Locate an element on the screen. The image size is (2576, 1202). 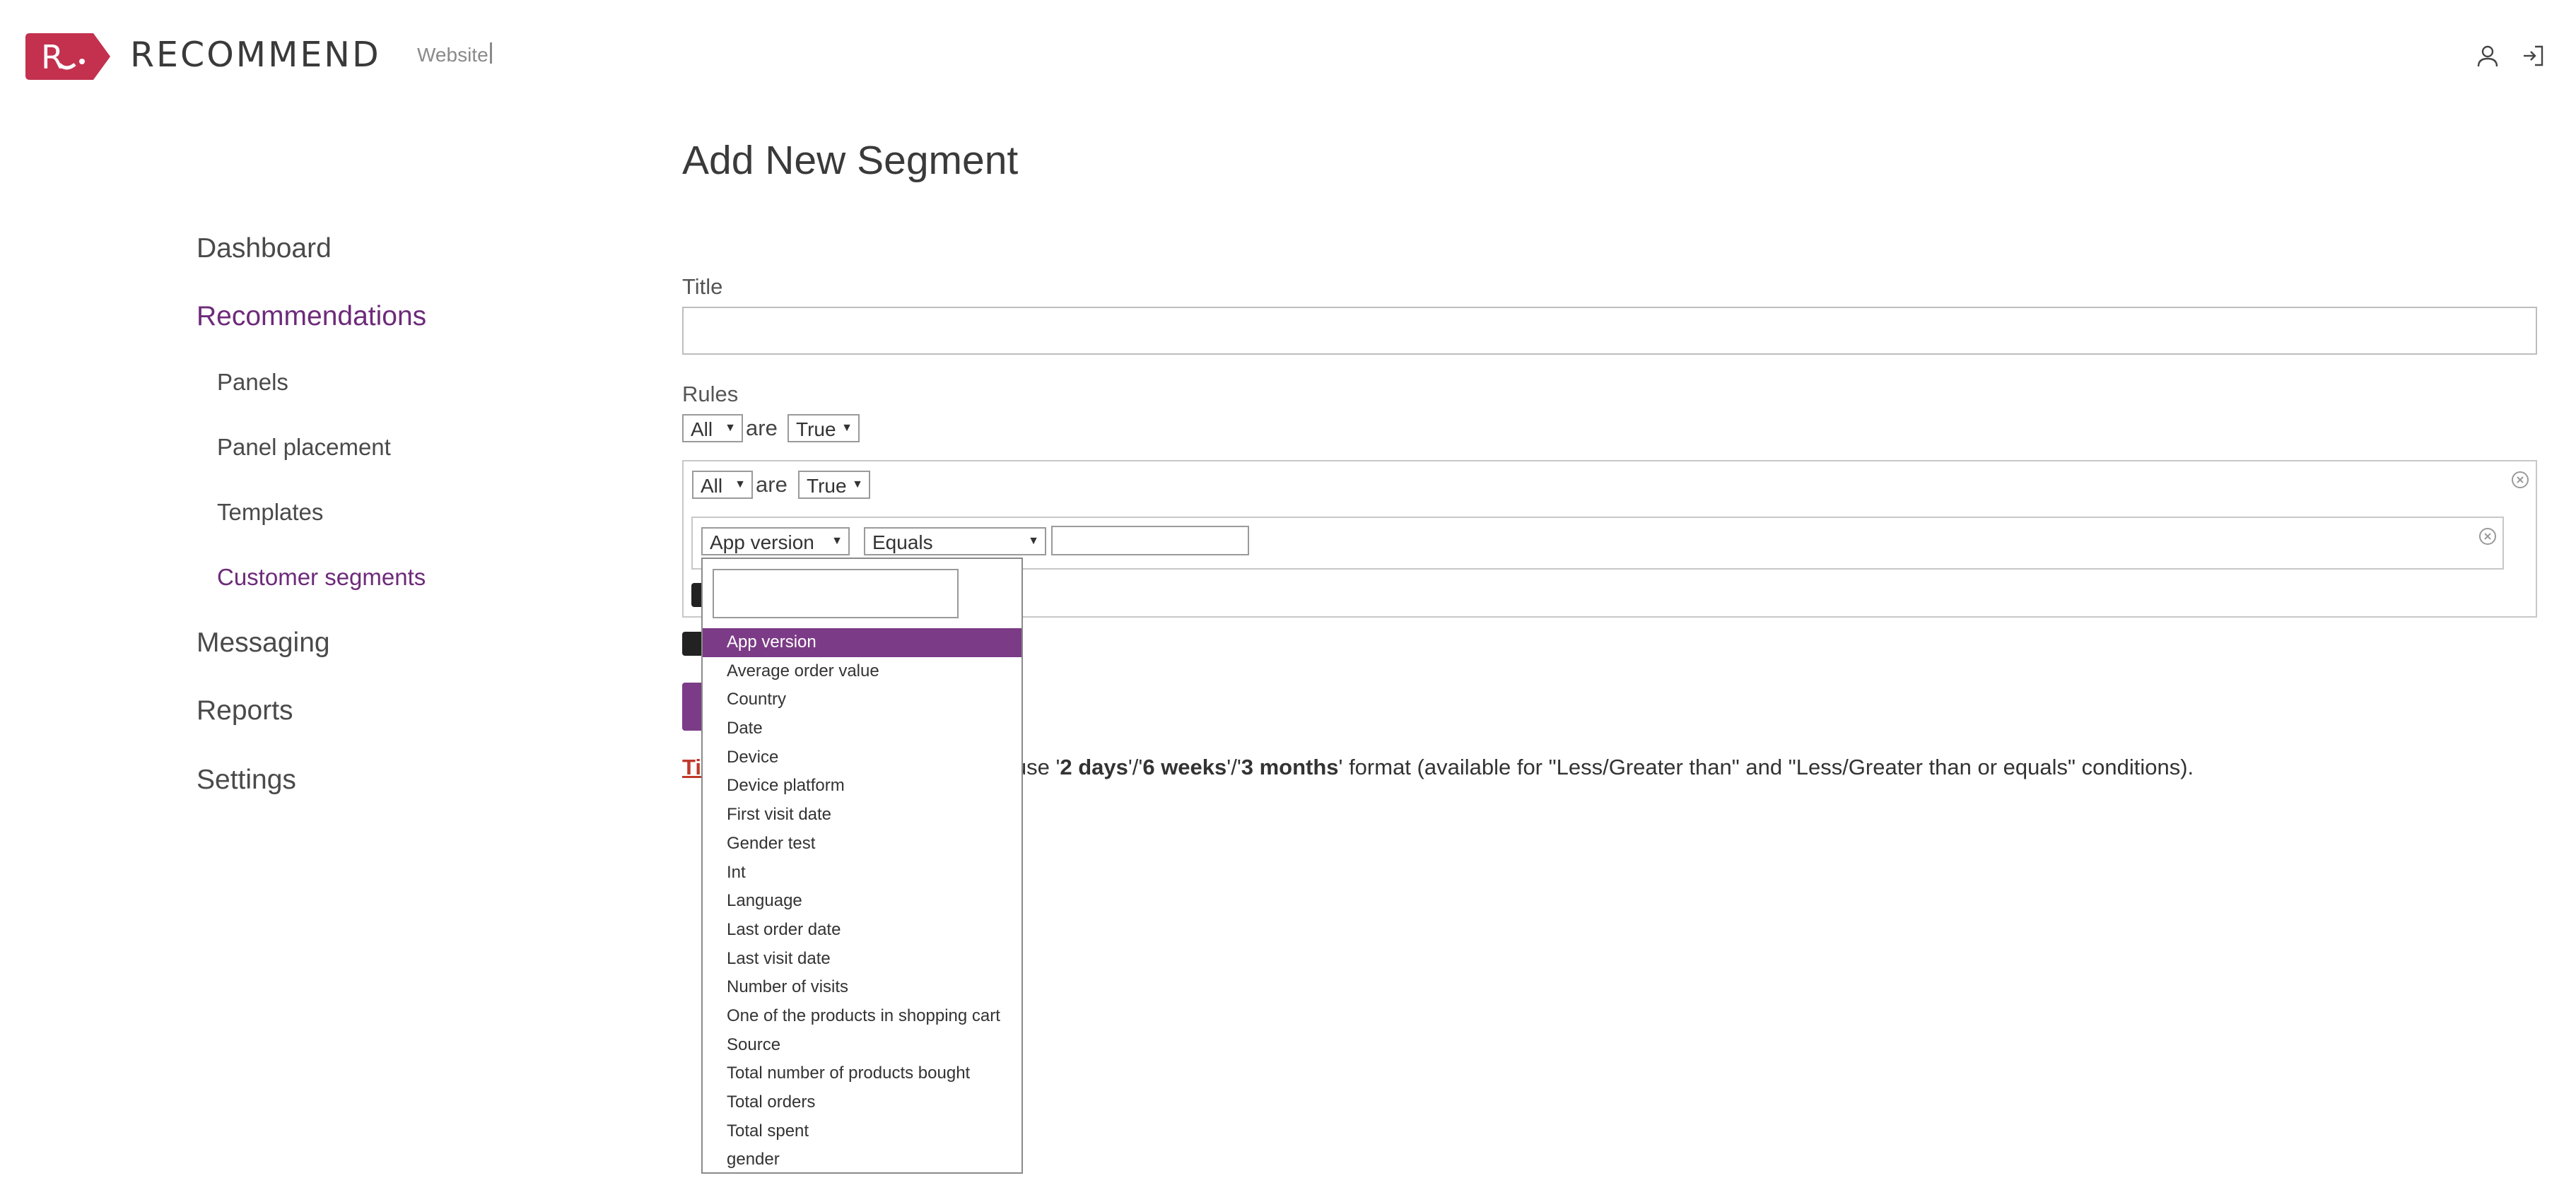
sidebar-item-dashboard: Dashboard is located at coordinates (264, 248).